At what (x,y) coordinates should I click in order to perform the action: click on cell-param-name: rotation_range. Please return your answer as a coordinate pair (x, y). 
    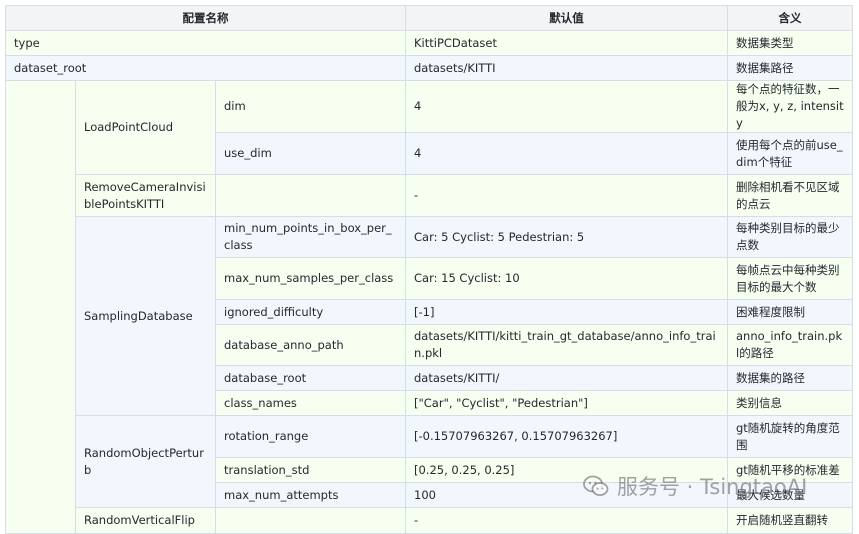
    Looking at the image, I should click on (310, 436).